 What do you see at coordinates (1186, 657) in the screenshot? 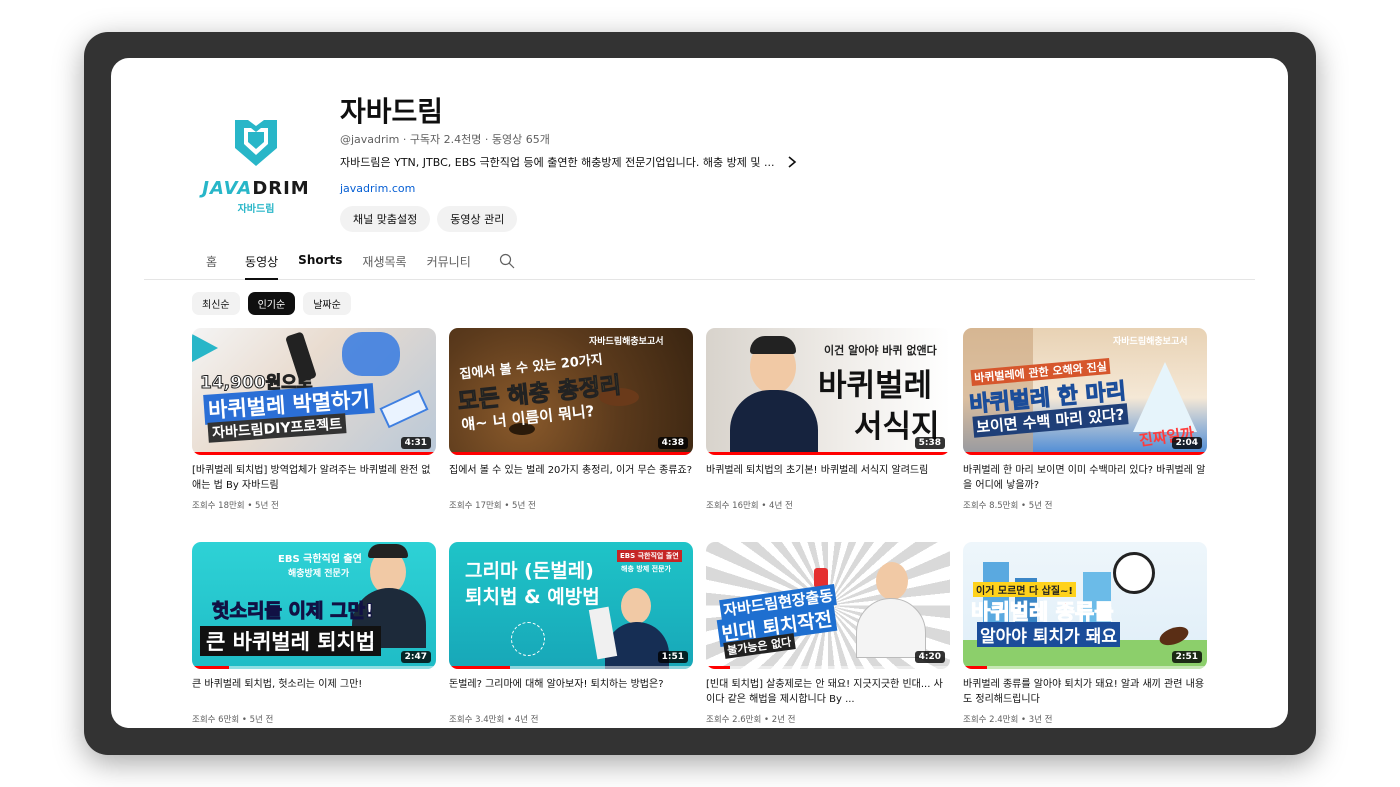
I see `video-duration: 2:51` at bounding box center [1186, 657].